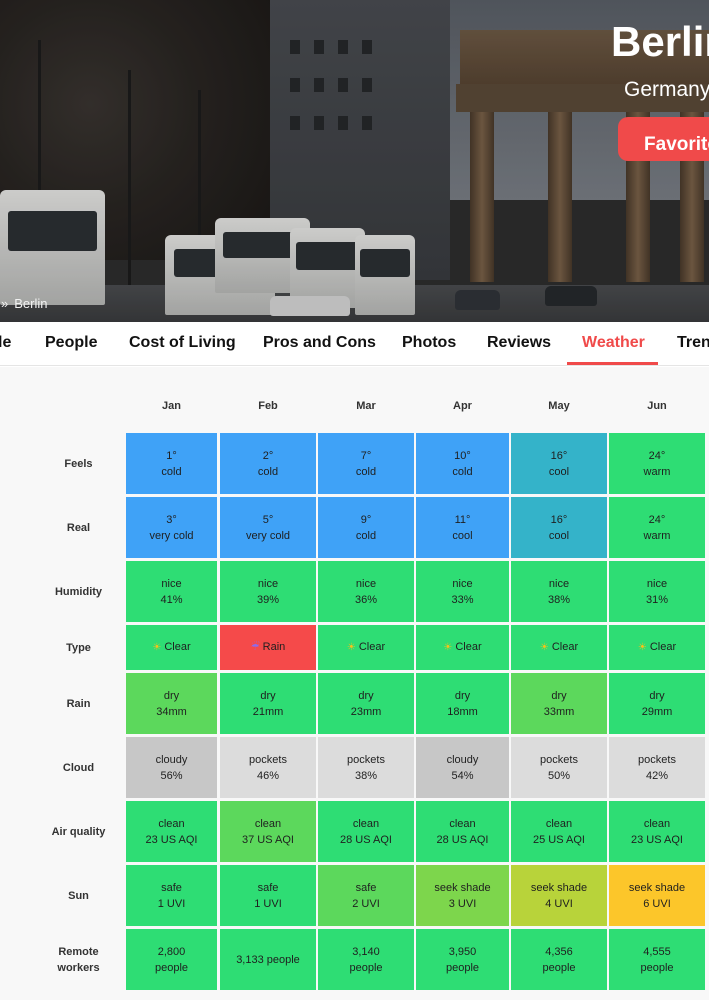 The width and height of the screenshot is (709, 1000). What do you see at coordinates (255, 647) in the screenshot?
I see `umbrella-icon: ☔` at bounding box center [255, 647].